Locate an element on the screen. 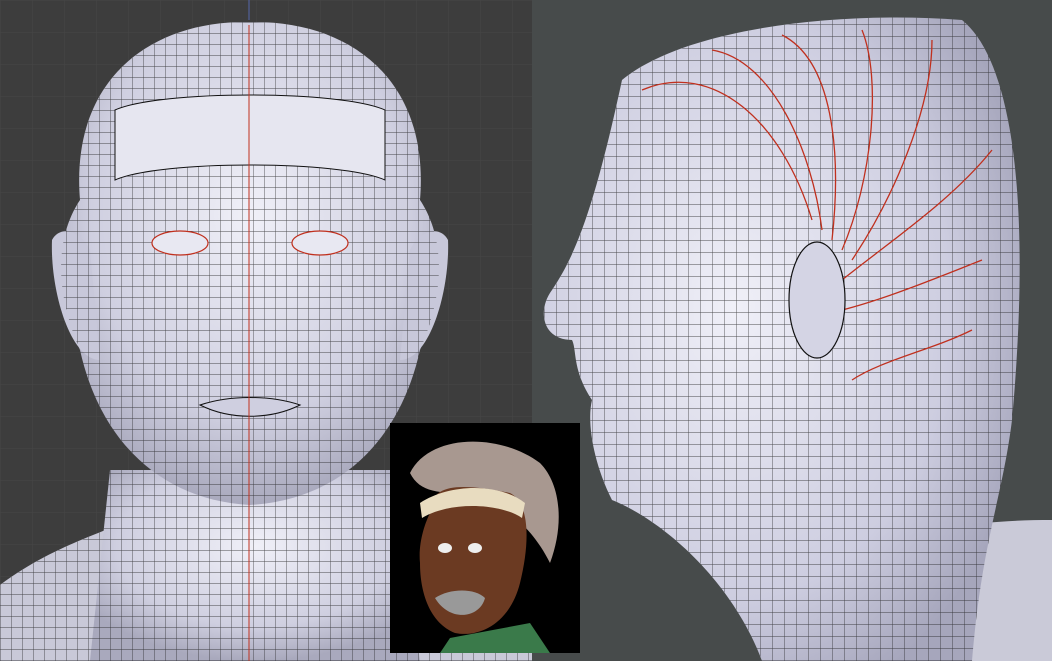 This screenshot has width=1052, height=661. render-preview is located at coordinates (485, 538).